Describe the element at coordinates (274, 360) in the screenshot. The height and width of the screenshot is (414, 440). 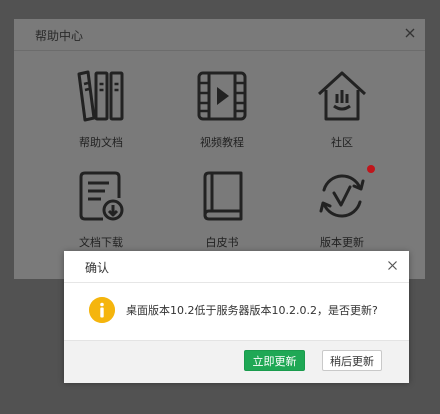
I see `update-now-button: 立即更新` at that location.